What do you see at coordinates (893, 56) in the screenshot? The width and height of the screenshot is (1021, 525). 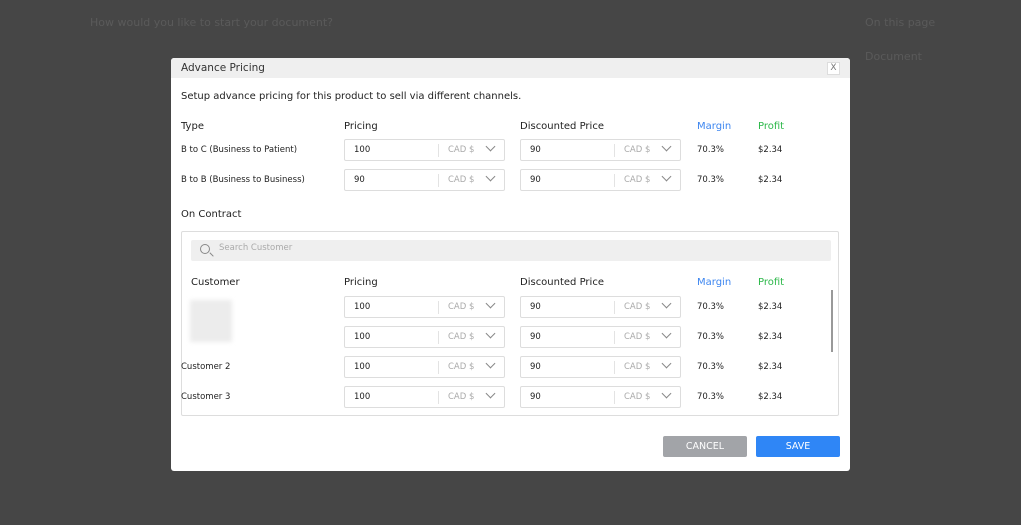 I see `background-document: Document` at bounding box center [893, 56].